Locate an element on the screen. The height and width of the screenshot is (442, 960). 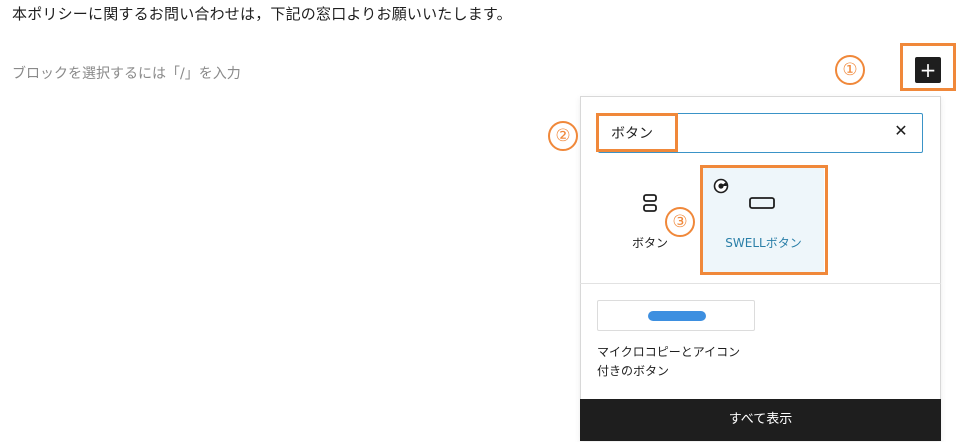
pattern-preview is located at coordinates (676, 315).